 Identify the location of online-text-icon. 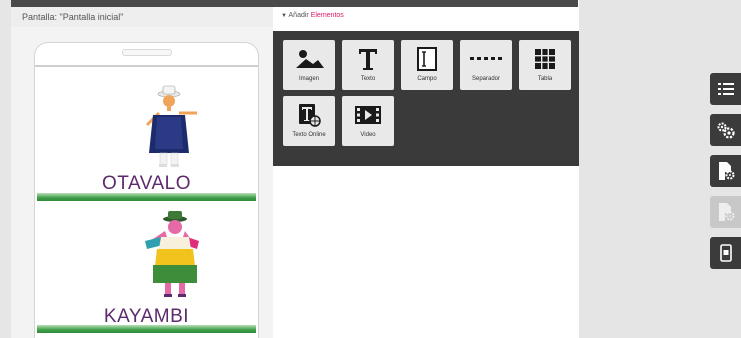
(309, 115).